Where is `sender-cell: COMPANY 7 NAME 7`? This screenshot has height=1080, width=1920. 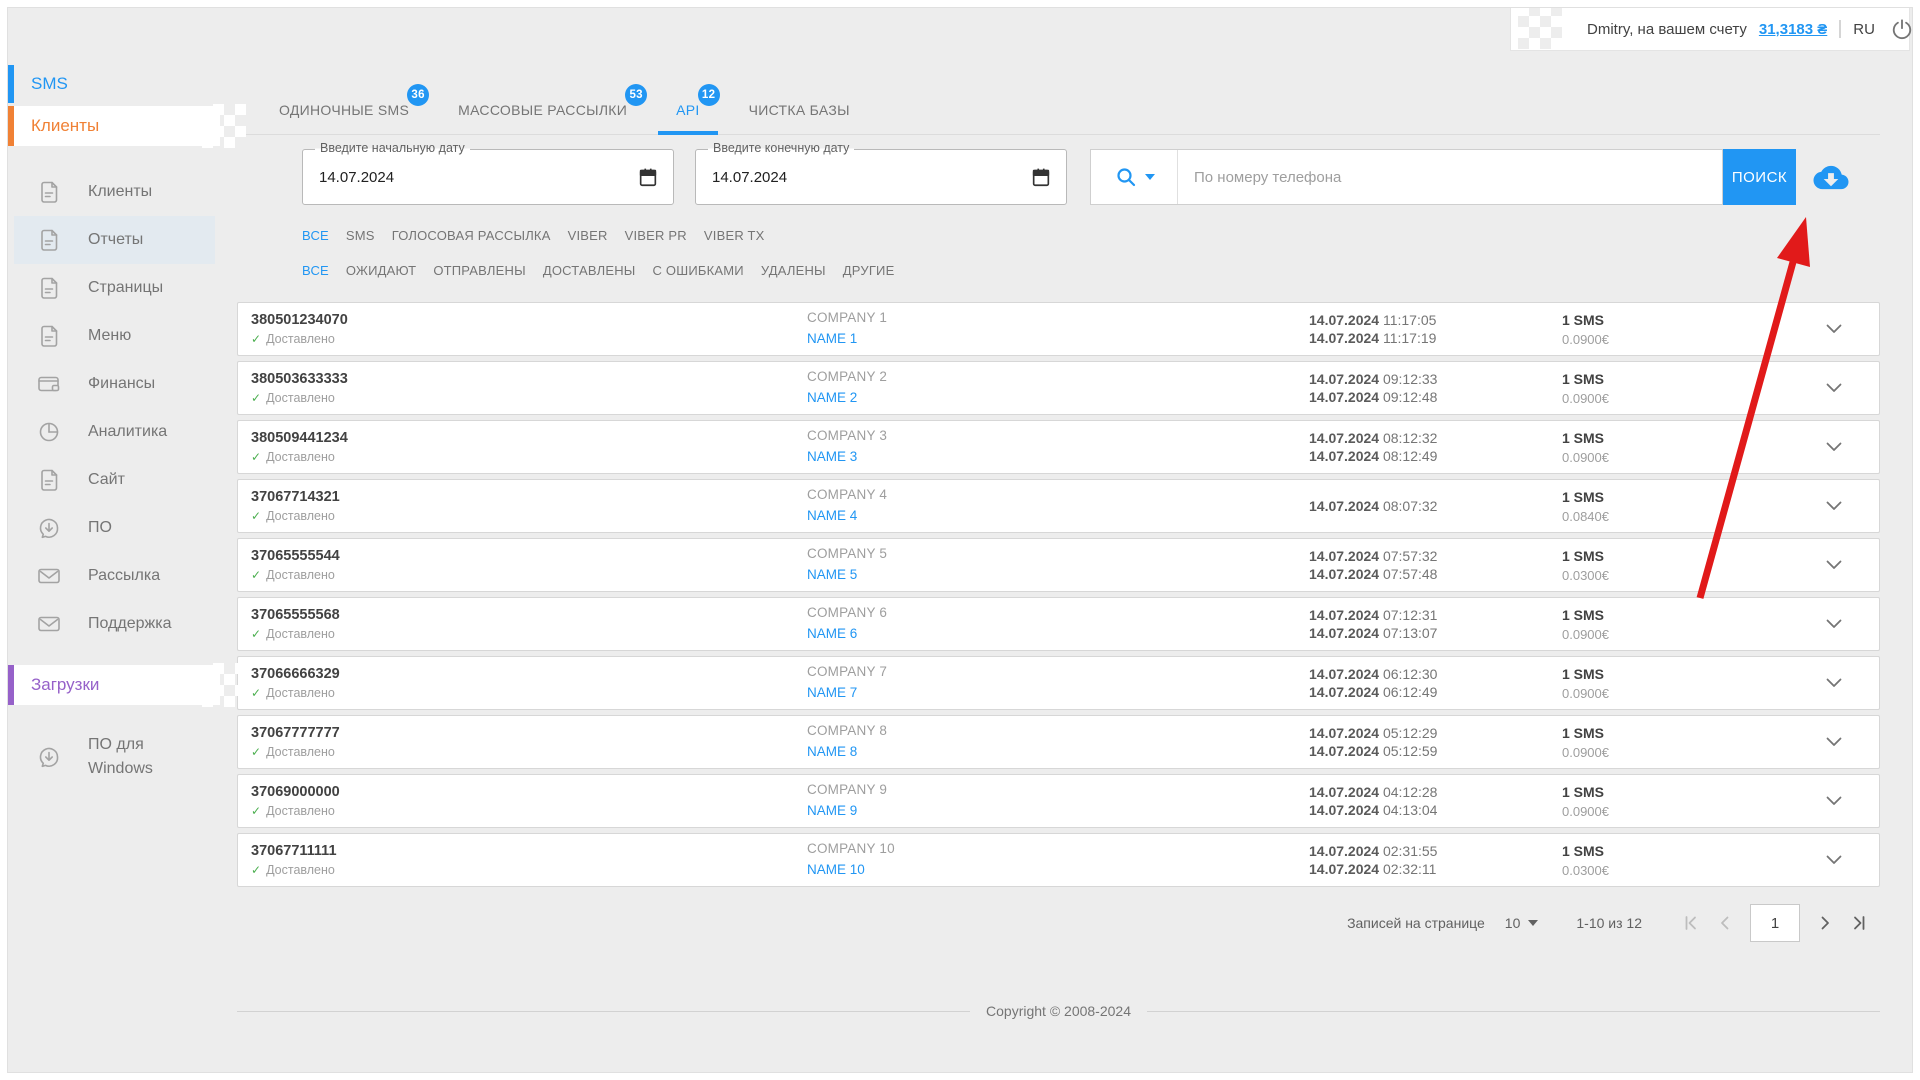
sender-cell: COMPANY 7 NAME 7 is located at coordinates (1058, 683).